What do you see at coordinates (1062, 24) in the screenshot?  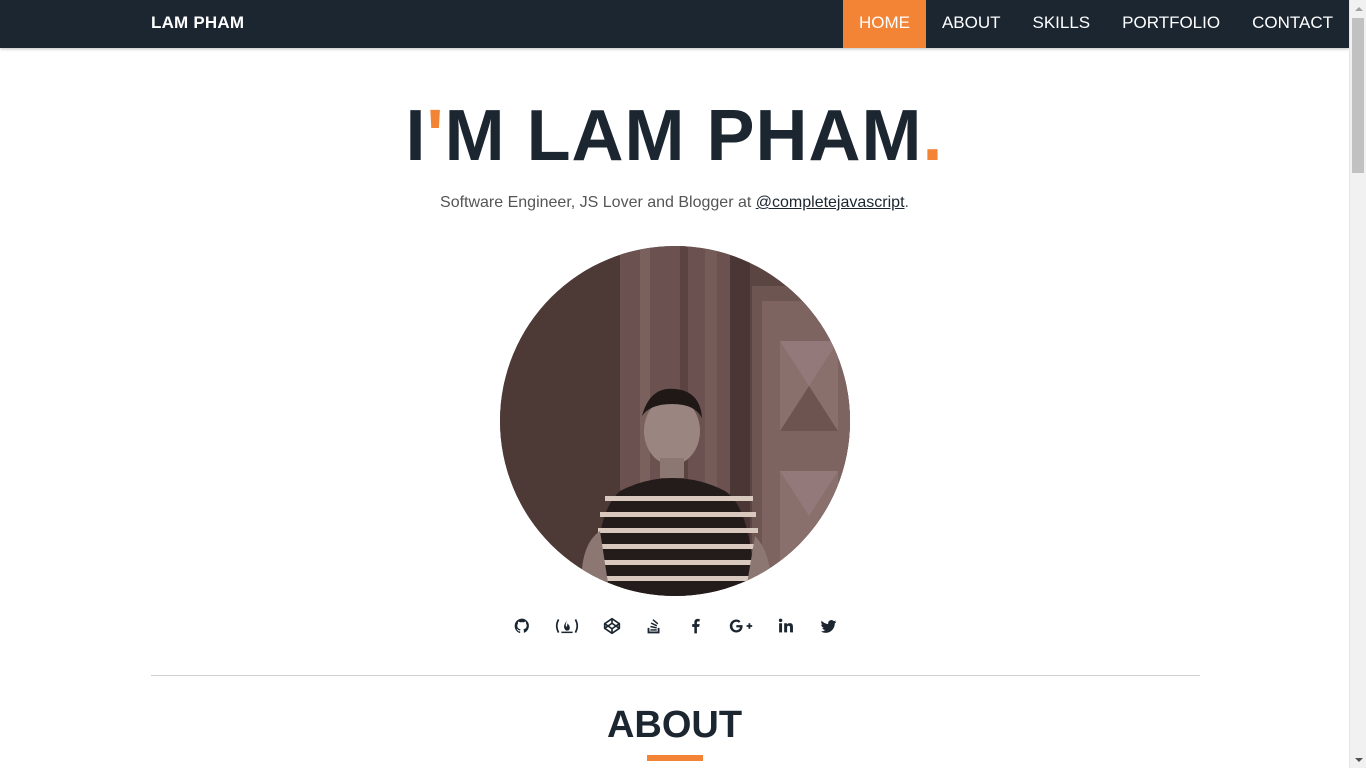 I see `nav-skills: SKILLS` at bounding box center [1062, 24].